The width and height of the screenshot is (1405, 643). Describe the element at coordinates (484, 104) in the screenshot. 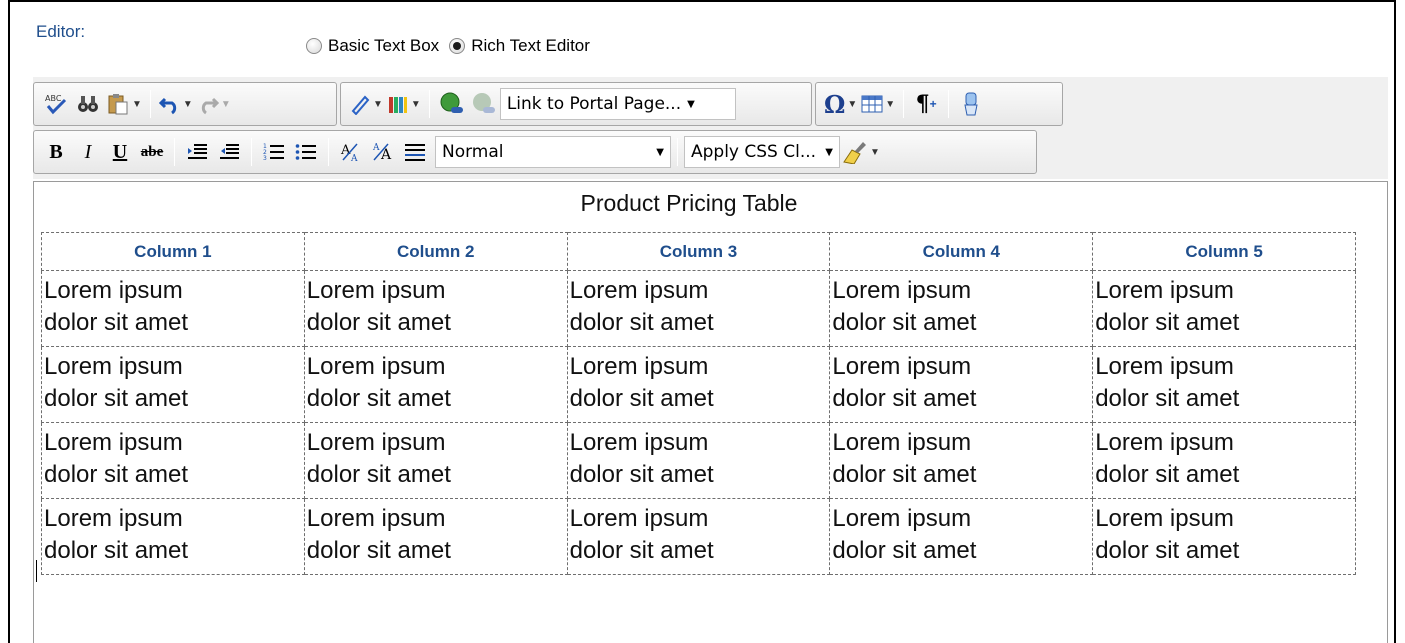

I see `remove-link-icon` at that location.